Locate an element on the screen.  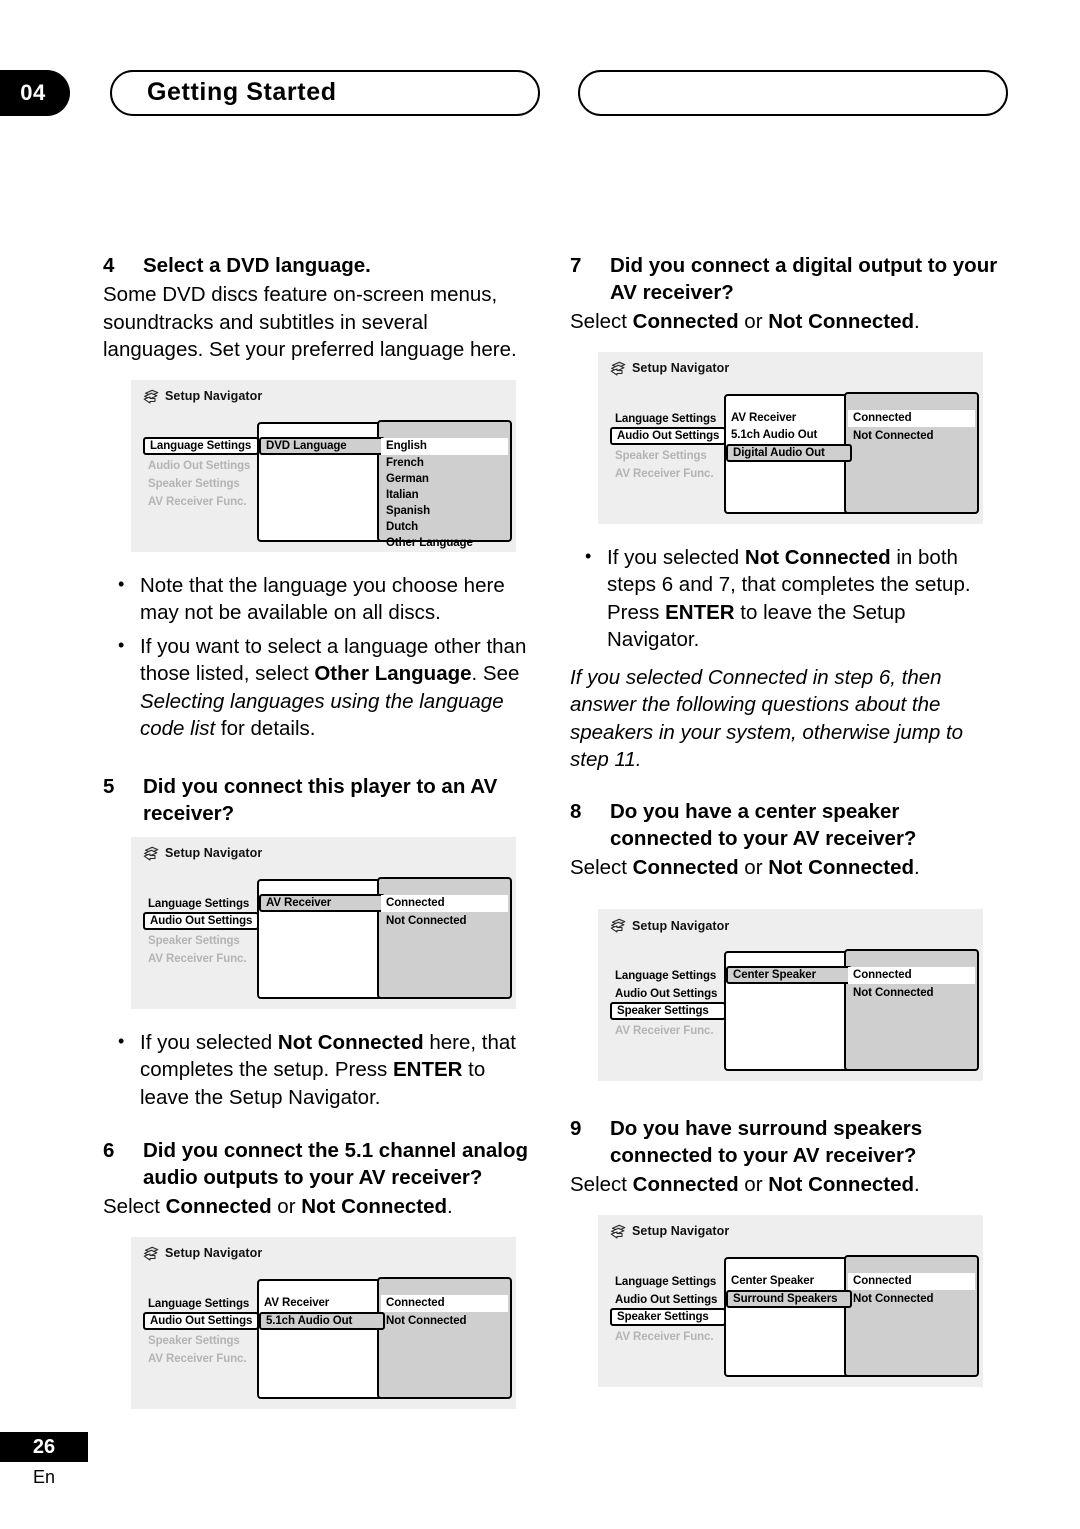
bullet-text: If you selected is located at coordinates (209, 1042).